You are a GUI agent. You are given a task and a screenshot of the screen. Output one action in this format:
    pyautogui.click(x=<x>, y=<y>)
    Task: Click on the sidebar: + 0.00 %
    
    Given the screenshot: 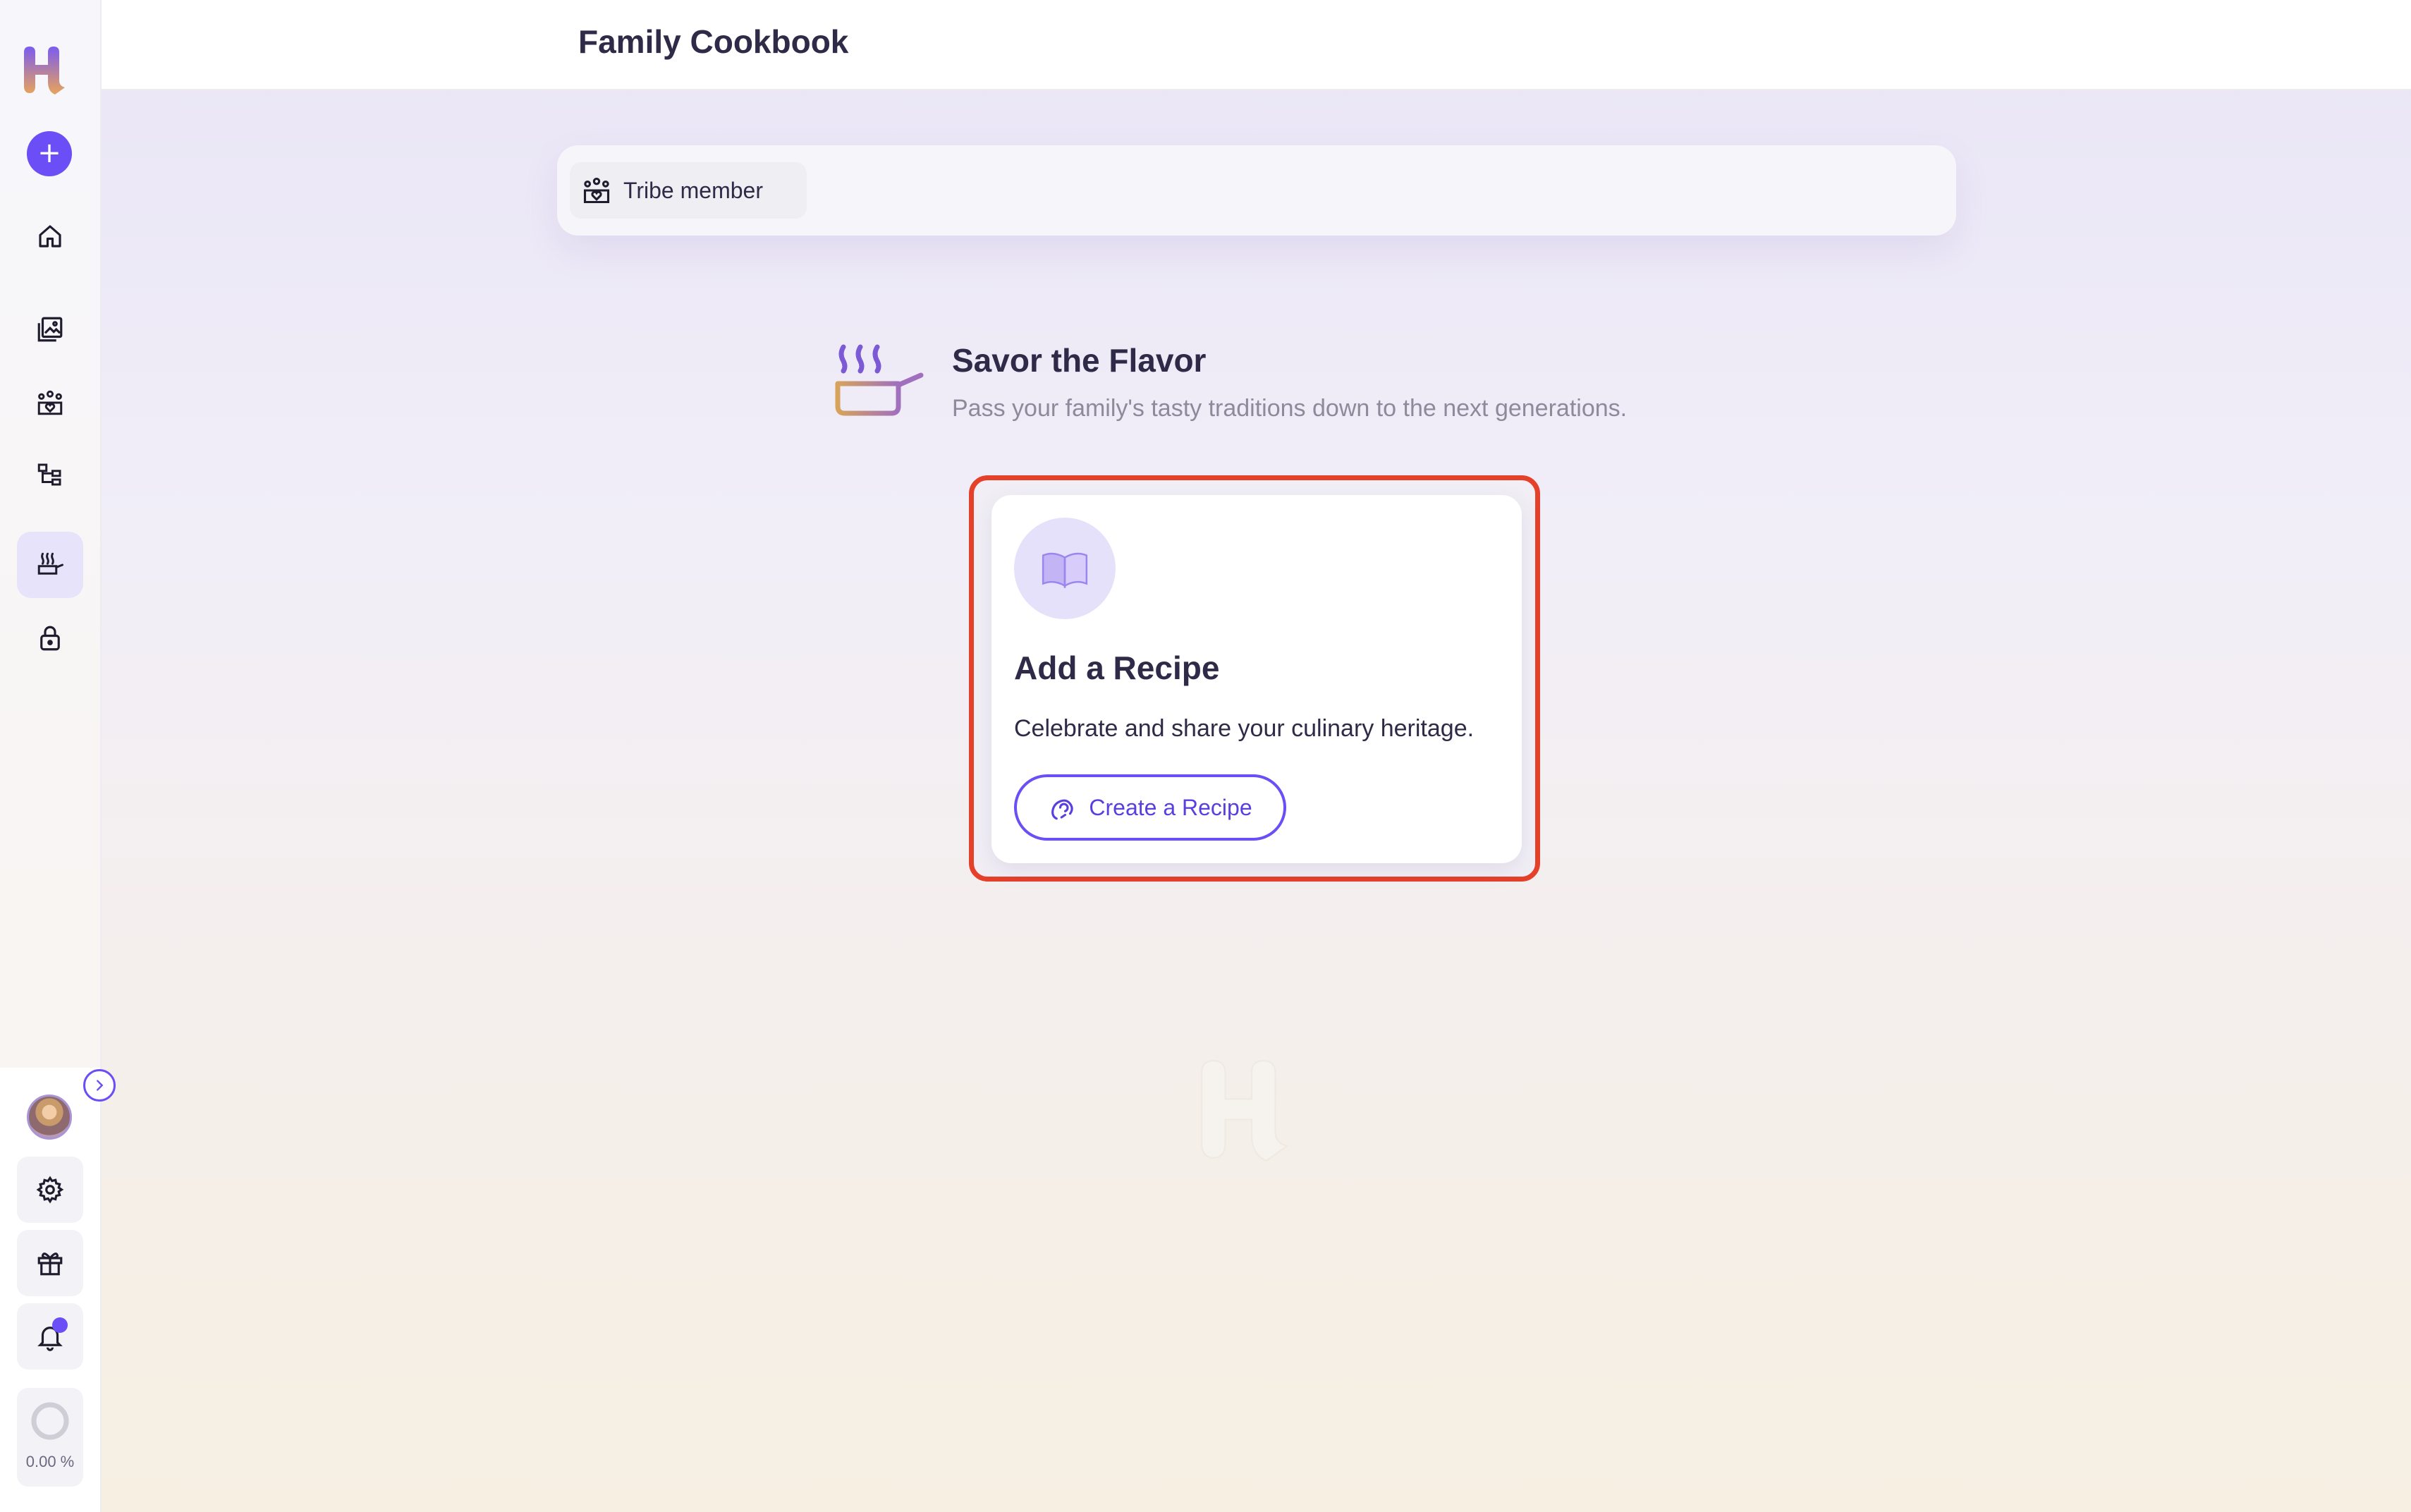 What is the action you would take?
    pyautogui.click(x=51, y=756)
    